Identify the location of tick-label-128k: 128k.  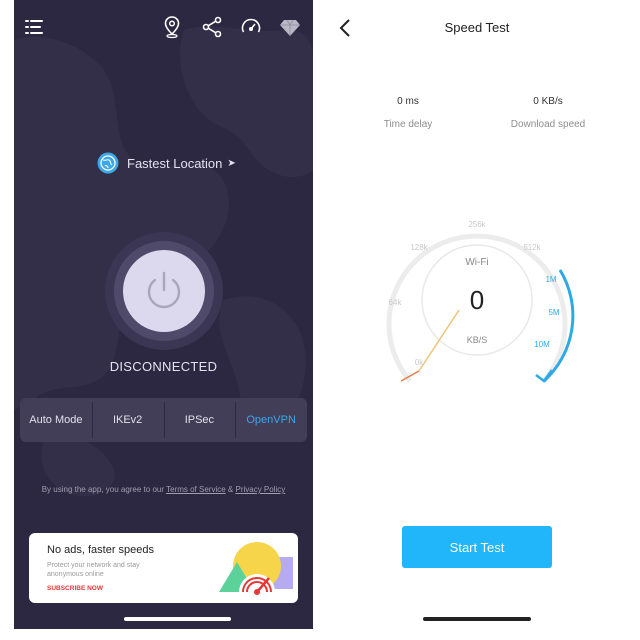
(419, 247).